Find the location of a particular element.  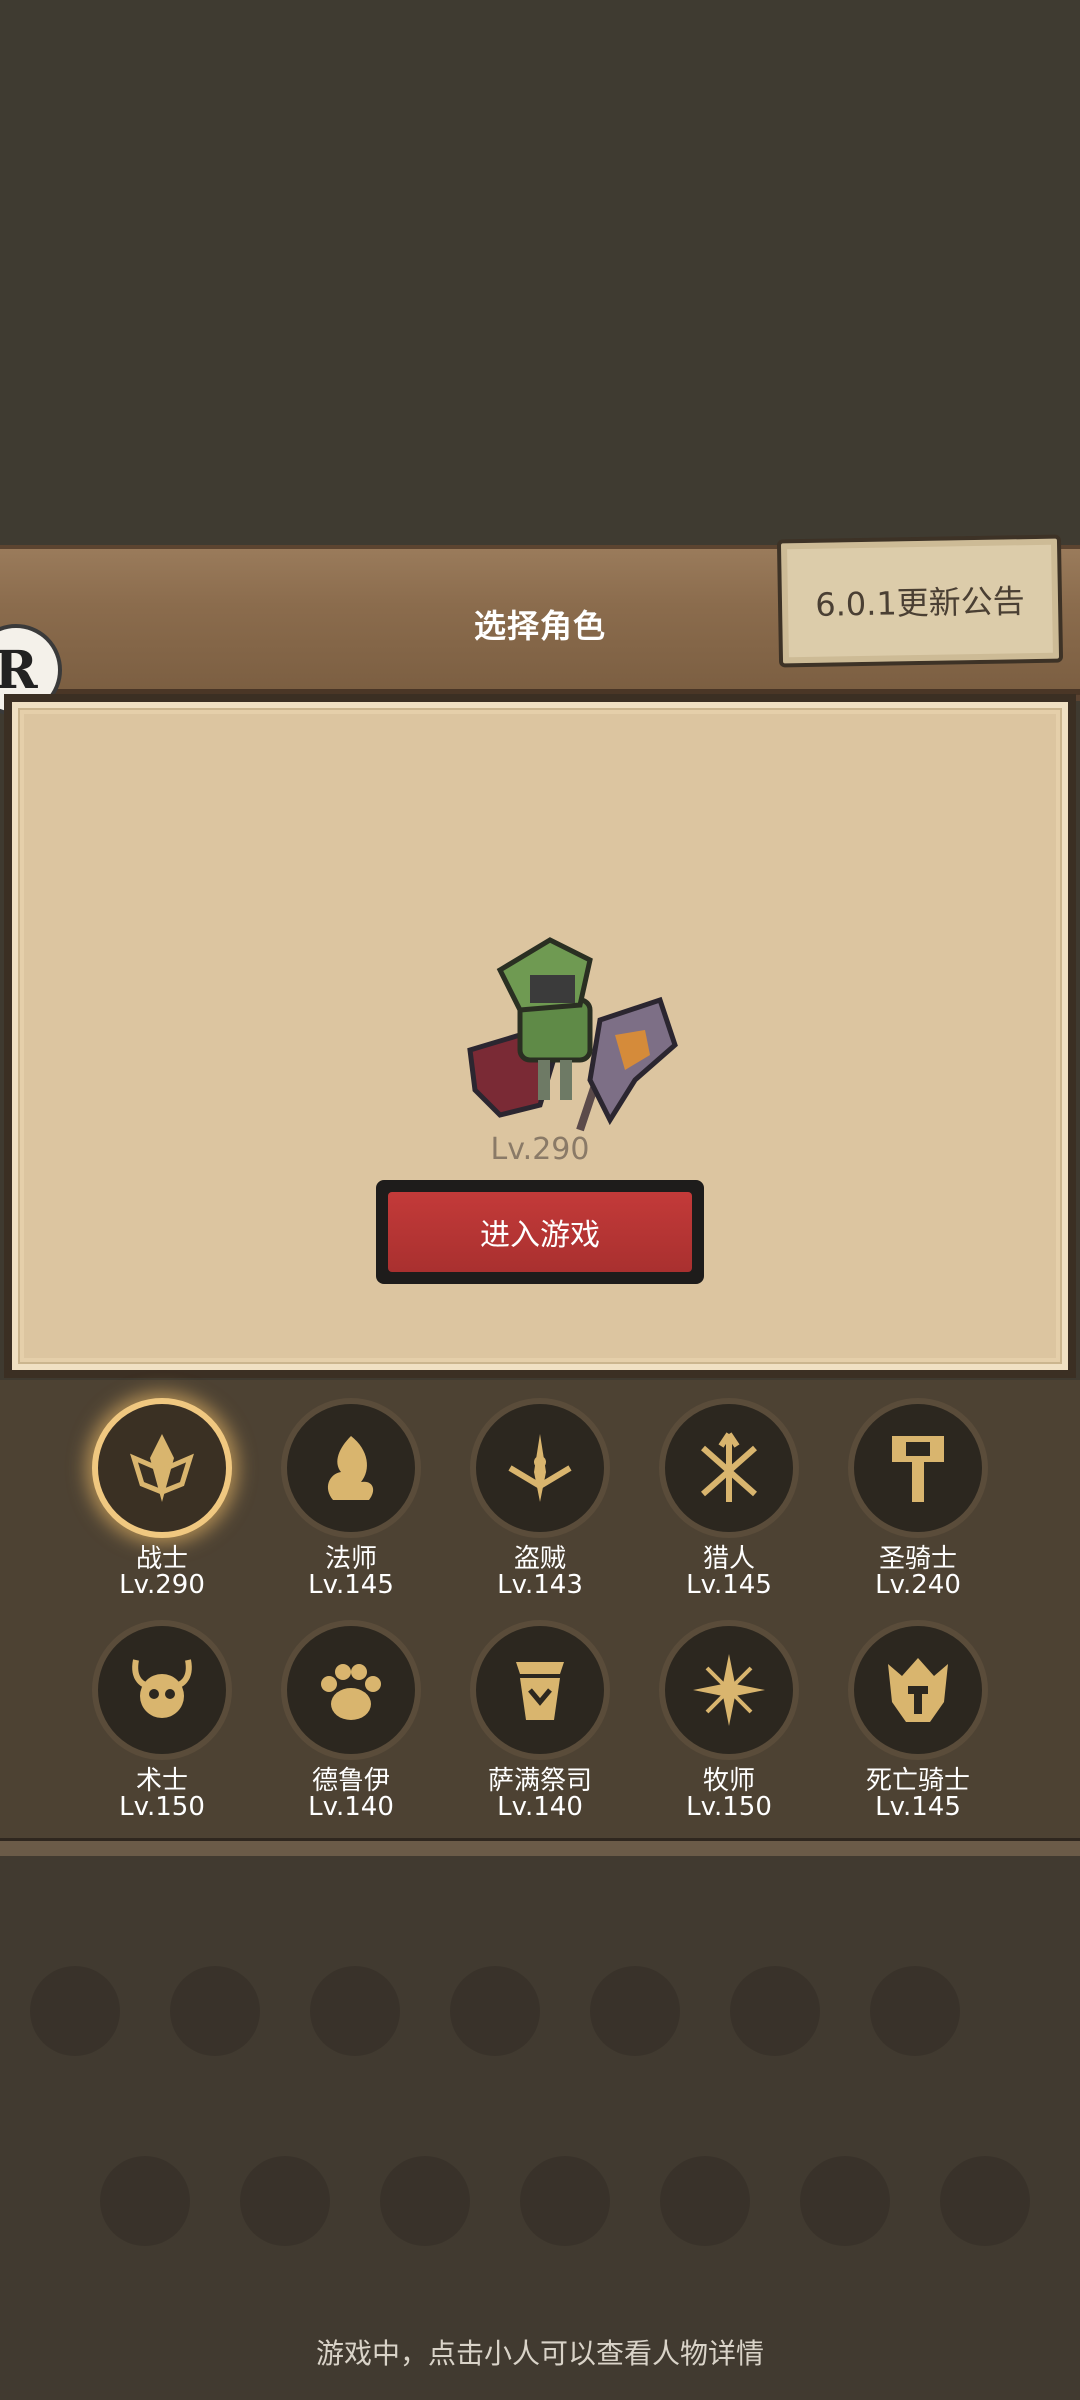

class-death-knight: 死亡骑士 Lv.145 is located at coordinates (918, 1725).